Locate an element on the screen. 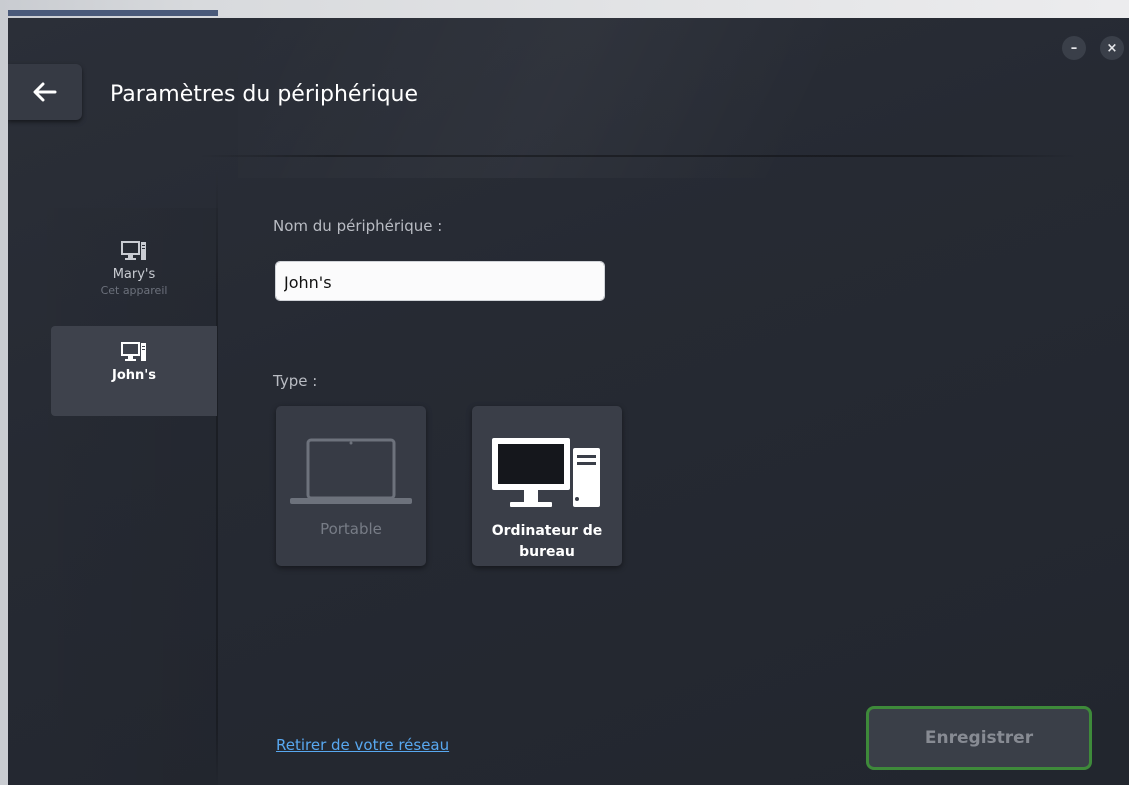  sidebar-device-subtitle: Cet appareil is located at coordinates (134, 290).